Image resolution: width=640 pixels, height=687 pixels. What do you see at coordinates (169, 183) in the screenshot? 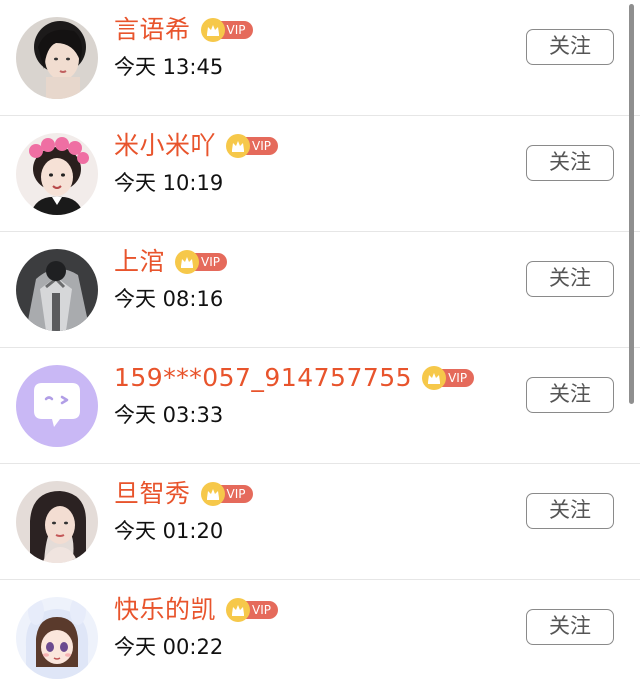
I see `timestamp: 今天 10:19` at bounding box center [169, 183].